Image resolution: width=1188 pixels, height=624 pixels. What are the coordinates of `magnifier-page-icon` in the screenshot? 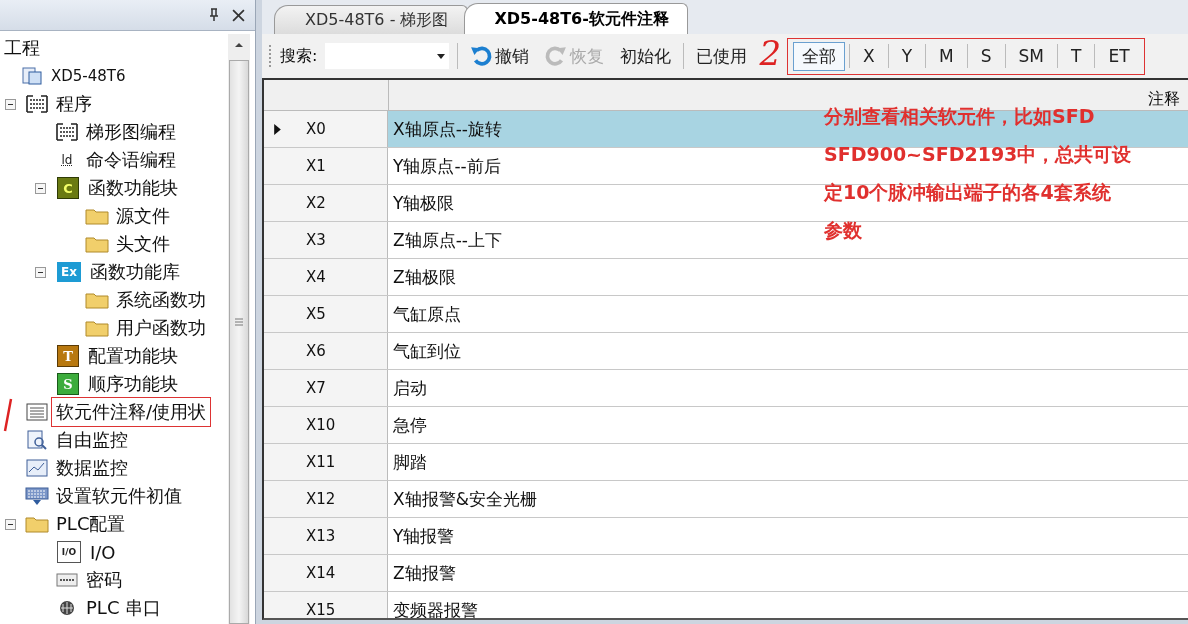 It's located at (37, 440).